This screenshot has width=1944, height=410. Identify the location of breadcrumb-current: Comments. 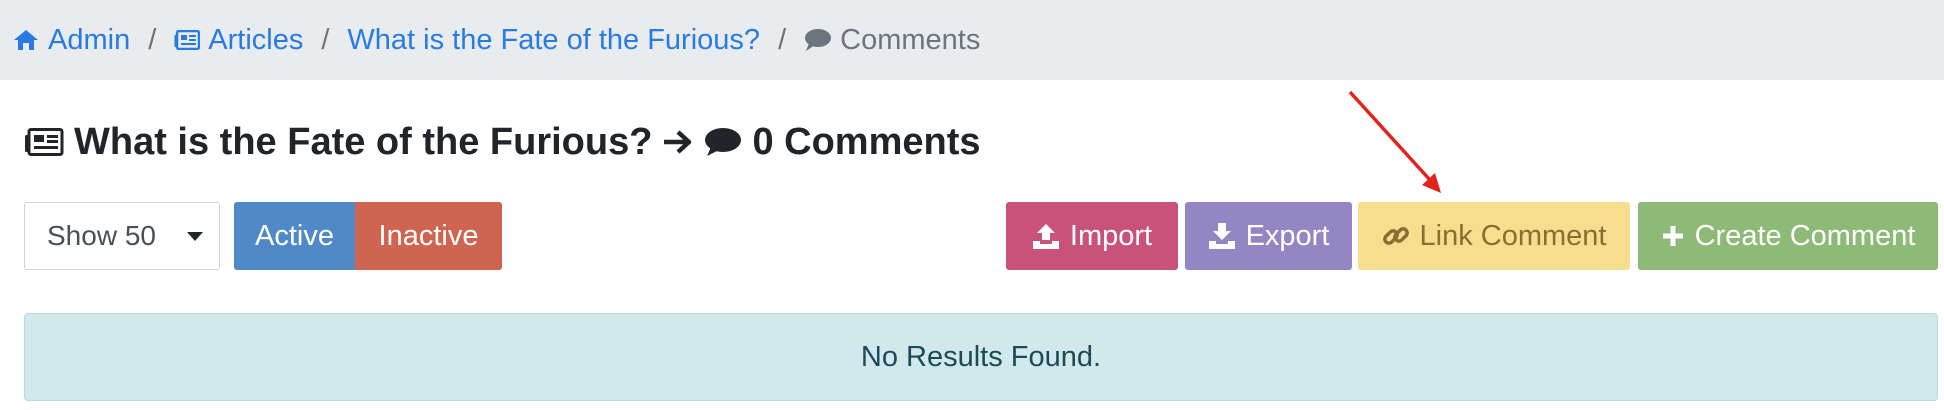
(892, 40).